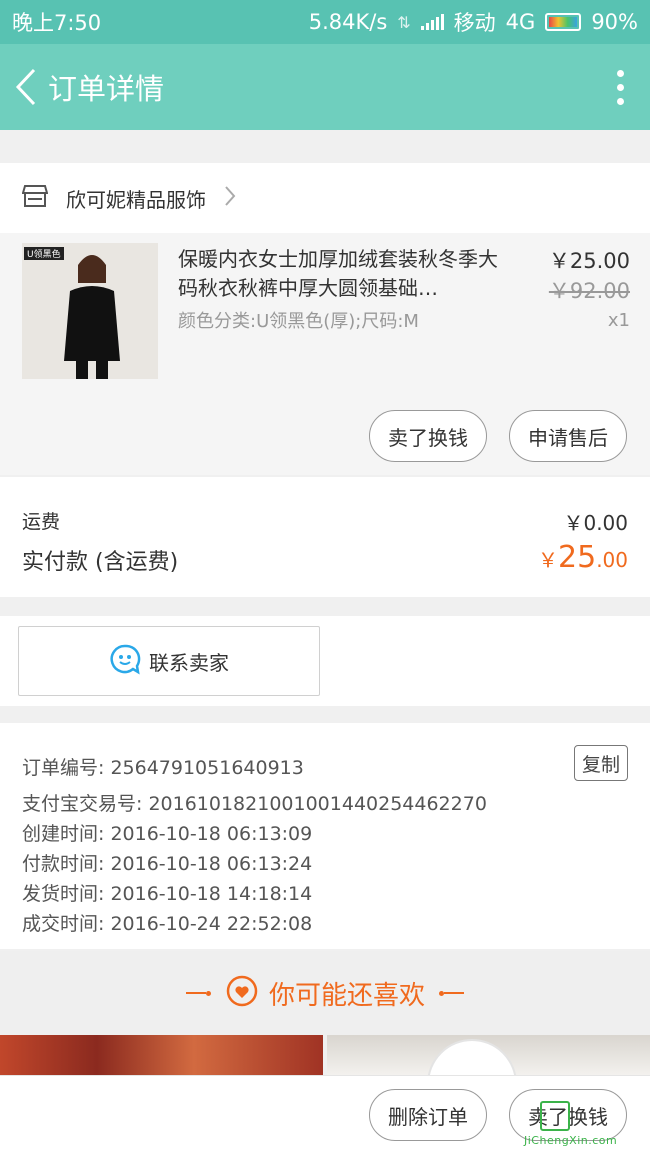 The height and width of the screenshot is (1155, 650). Describe the element at coordinates (125, 661) in the screenshot. I see `chat-bubble-icon` at that location.